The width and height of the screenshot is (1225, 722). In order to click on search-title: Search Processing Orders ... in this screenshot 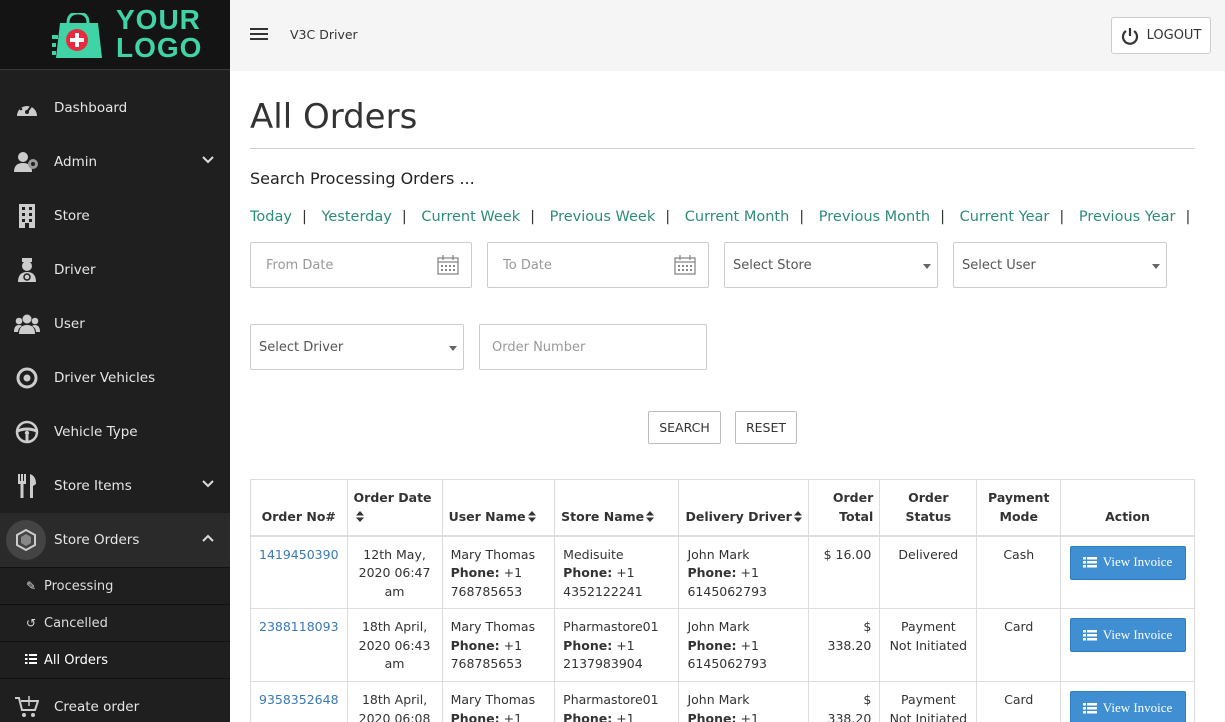, I will do `click(362, 178)`.